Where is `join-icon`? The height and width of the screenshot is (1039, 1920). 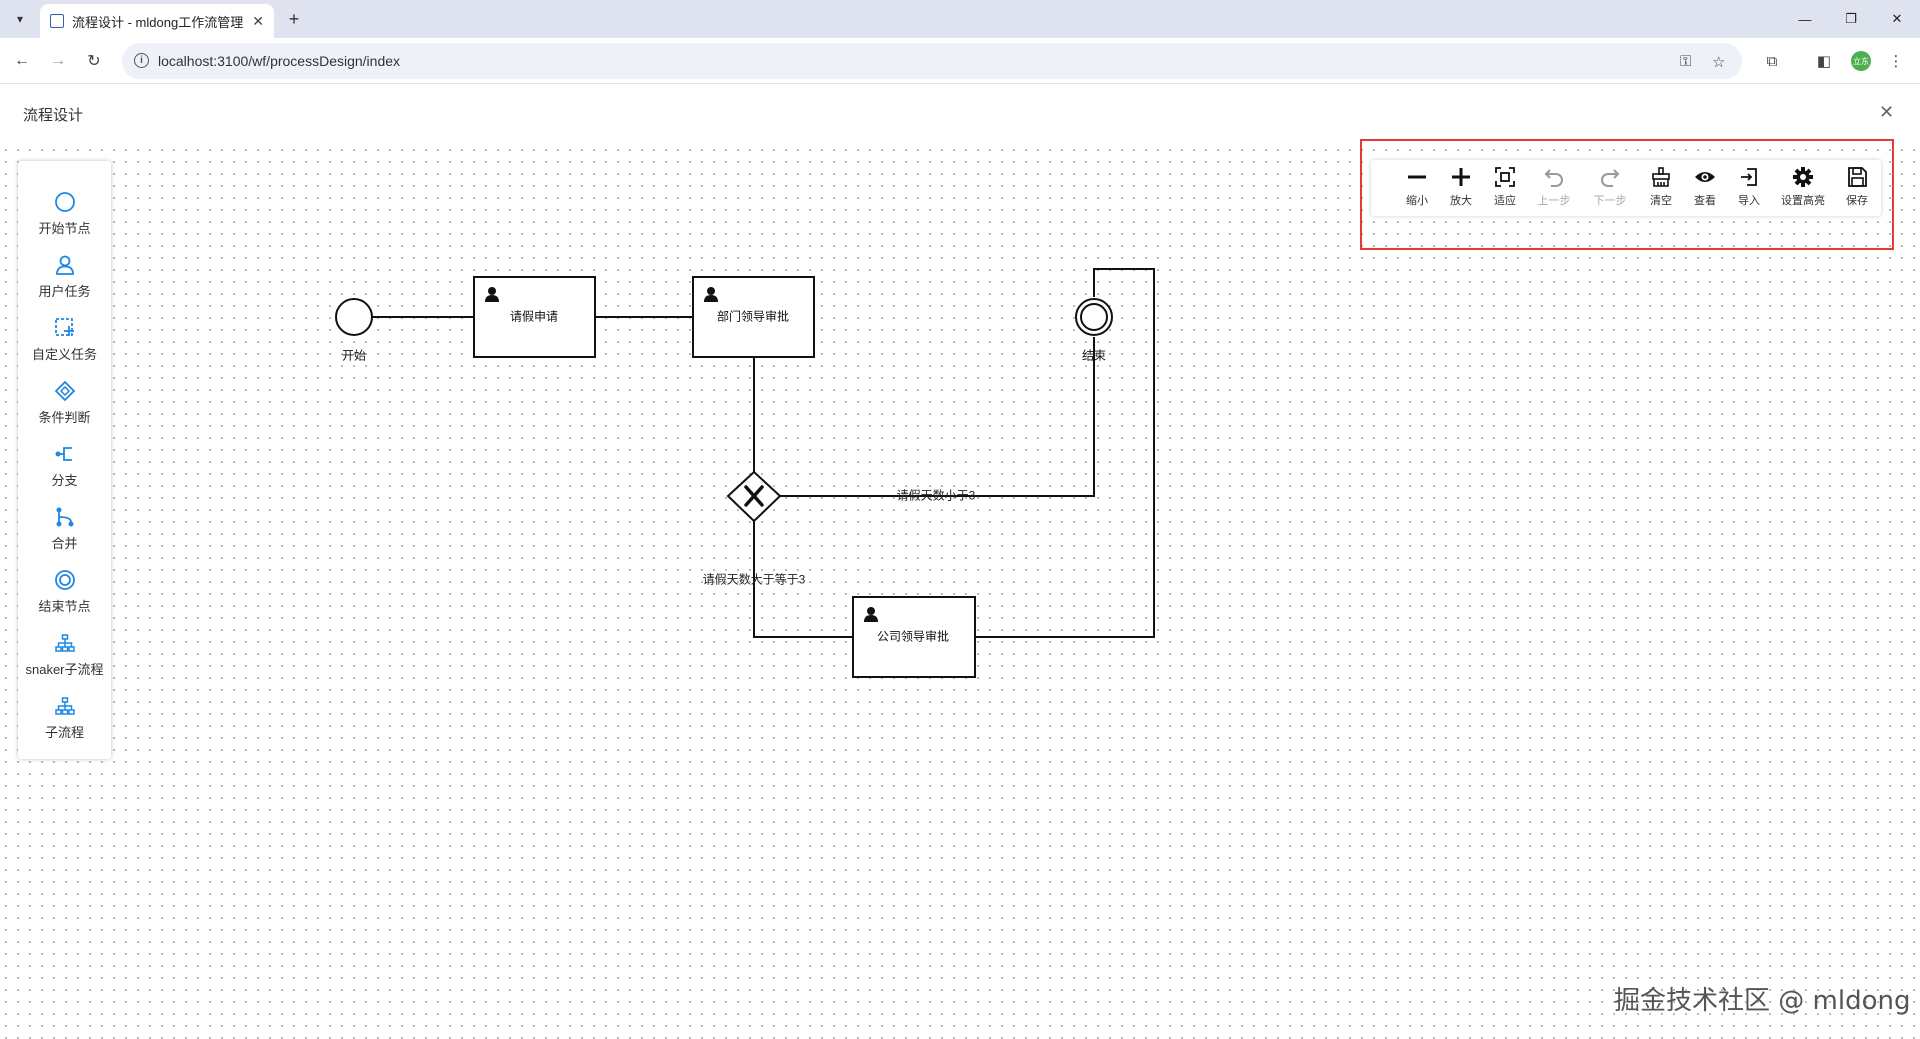 join-icon is located at coordinates (64, 517).